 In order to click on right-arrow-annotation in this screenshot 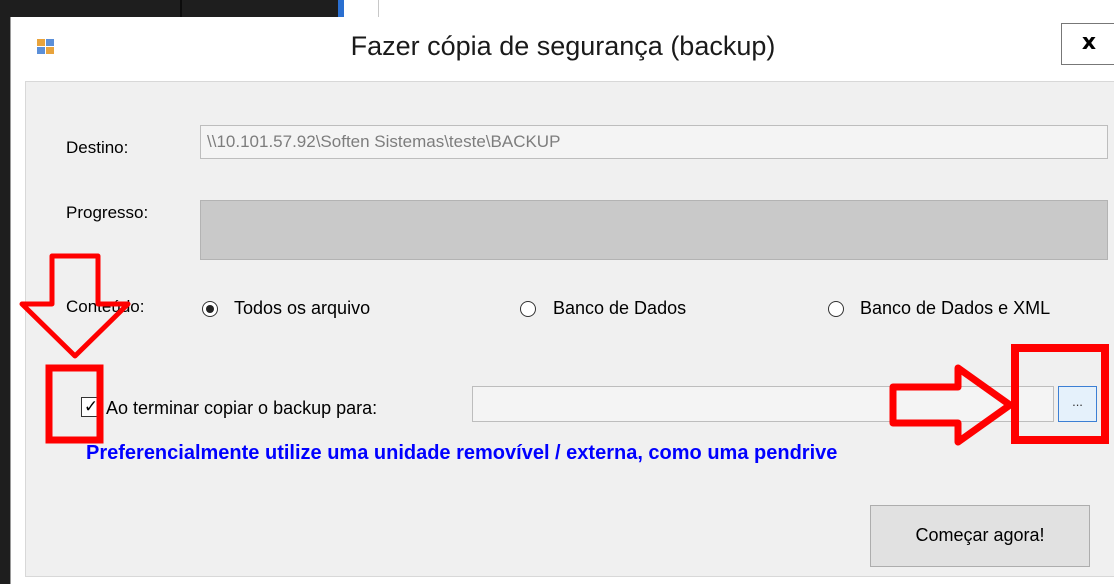, I will do `click(951, 405)`.